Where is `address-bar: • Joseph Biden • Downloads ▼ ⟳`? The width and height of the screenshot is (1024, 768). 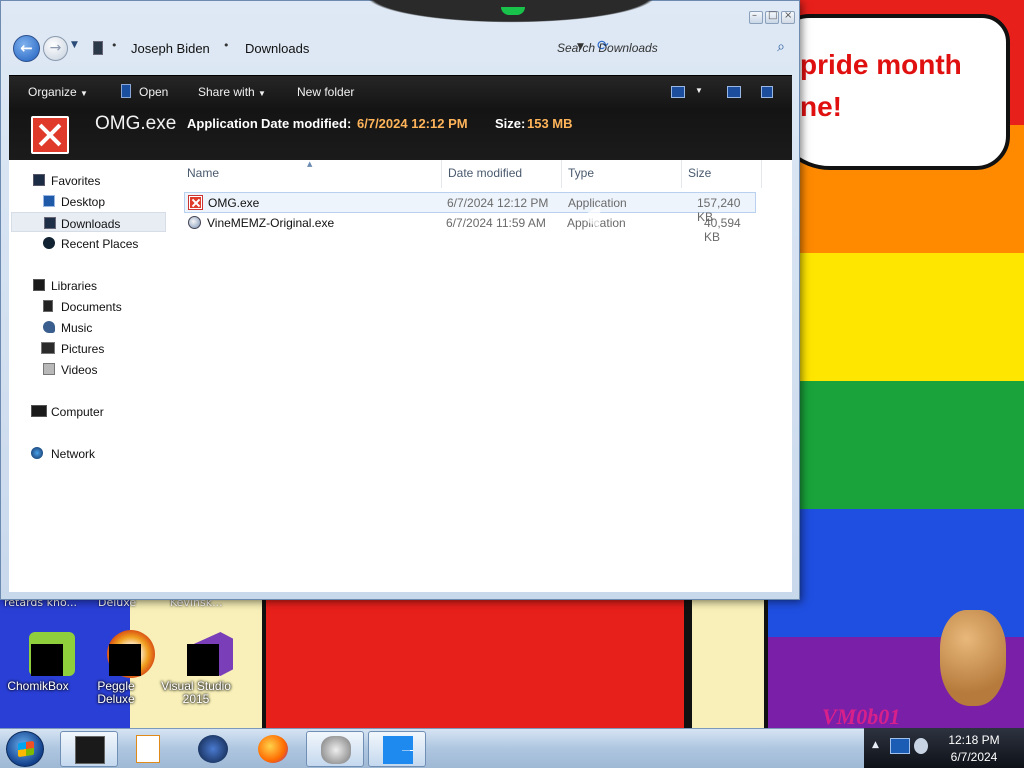
address-bar: • Joseph Biden • Downloads ▼ ⟳ is located at coordinates (349, 48).